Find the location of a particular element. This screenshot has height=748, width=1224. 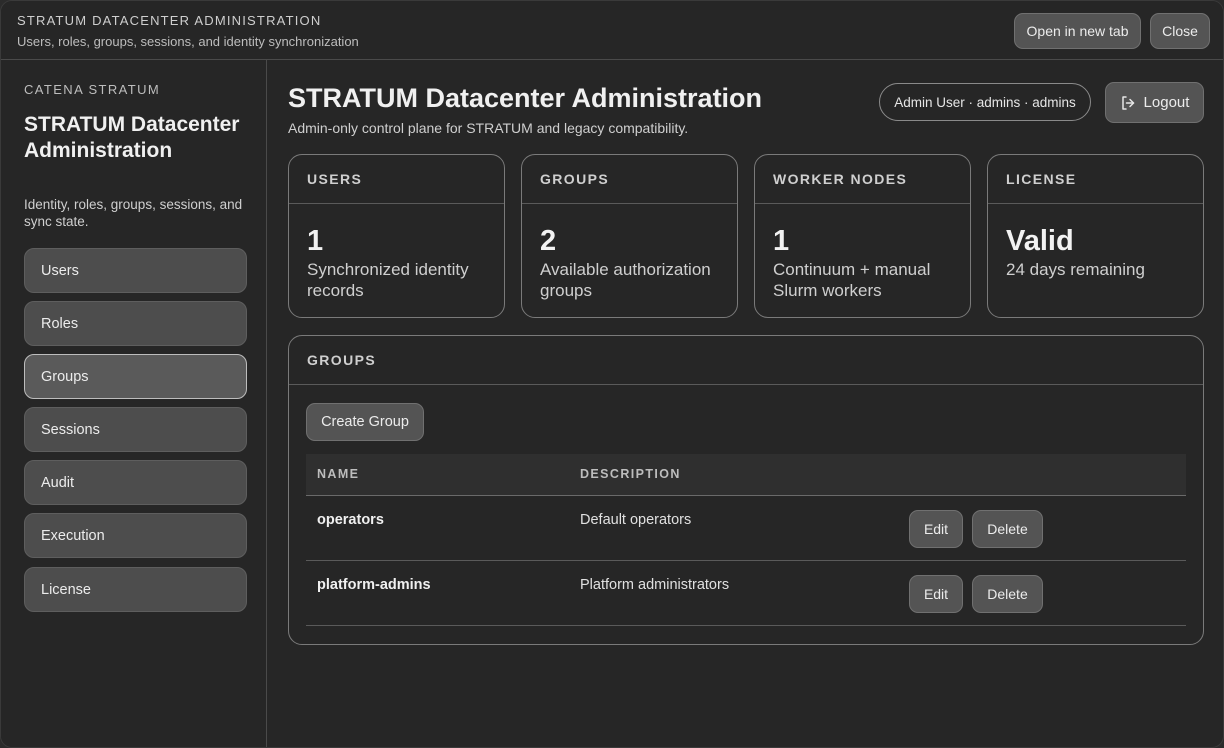

sidebar-brand: CATENA STRATUM is located at coordinates (92, 89).